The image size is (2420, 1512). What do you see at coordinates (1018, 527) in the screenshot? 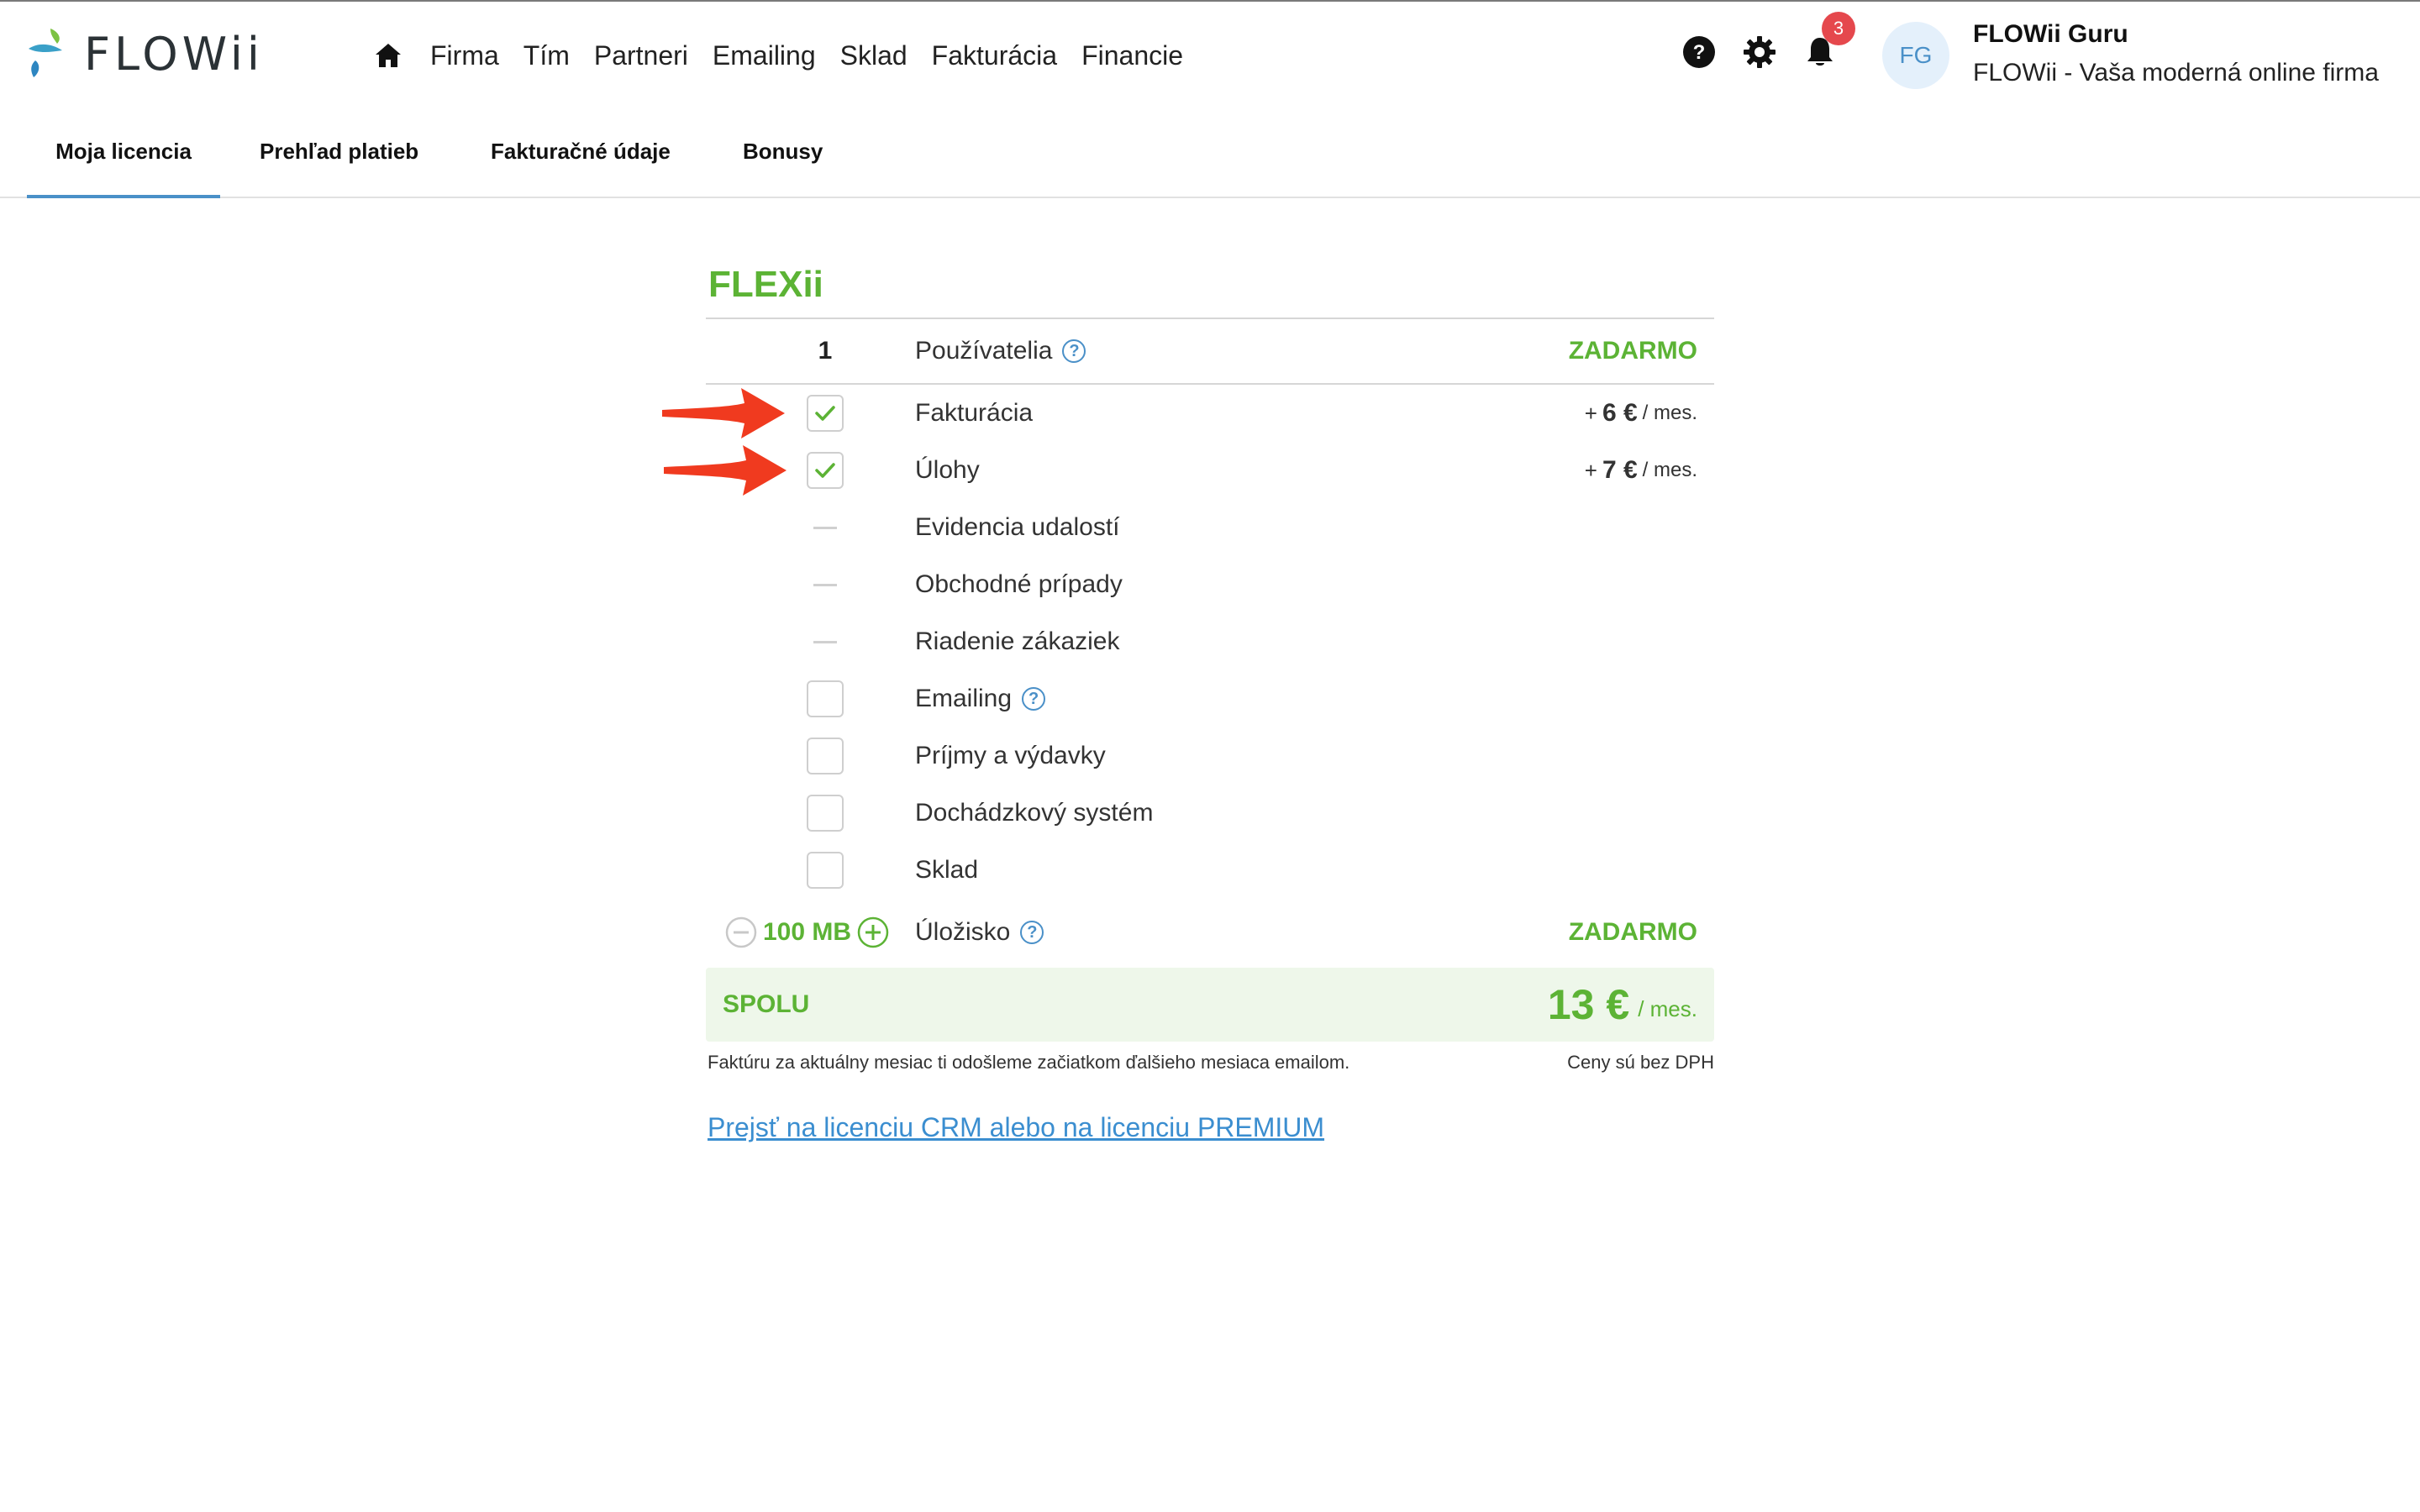
I see `module-label: Evidencia udalostí` at bounding box center [1018, 527].